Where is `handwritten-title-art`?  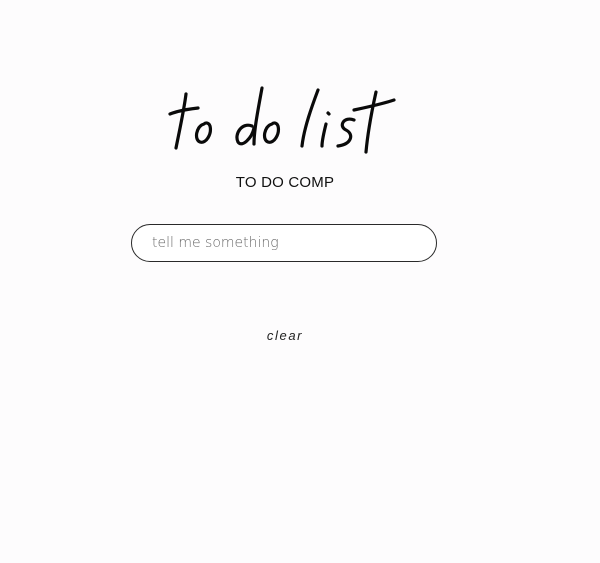 handwritten-title-art is located at coordinates (282, 120).